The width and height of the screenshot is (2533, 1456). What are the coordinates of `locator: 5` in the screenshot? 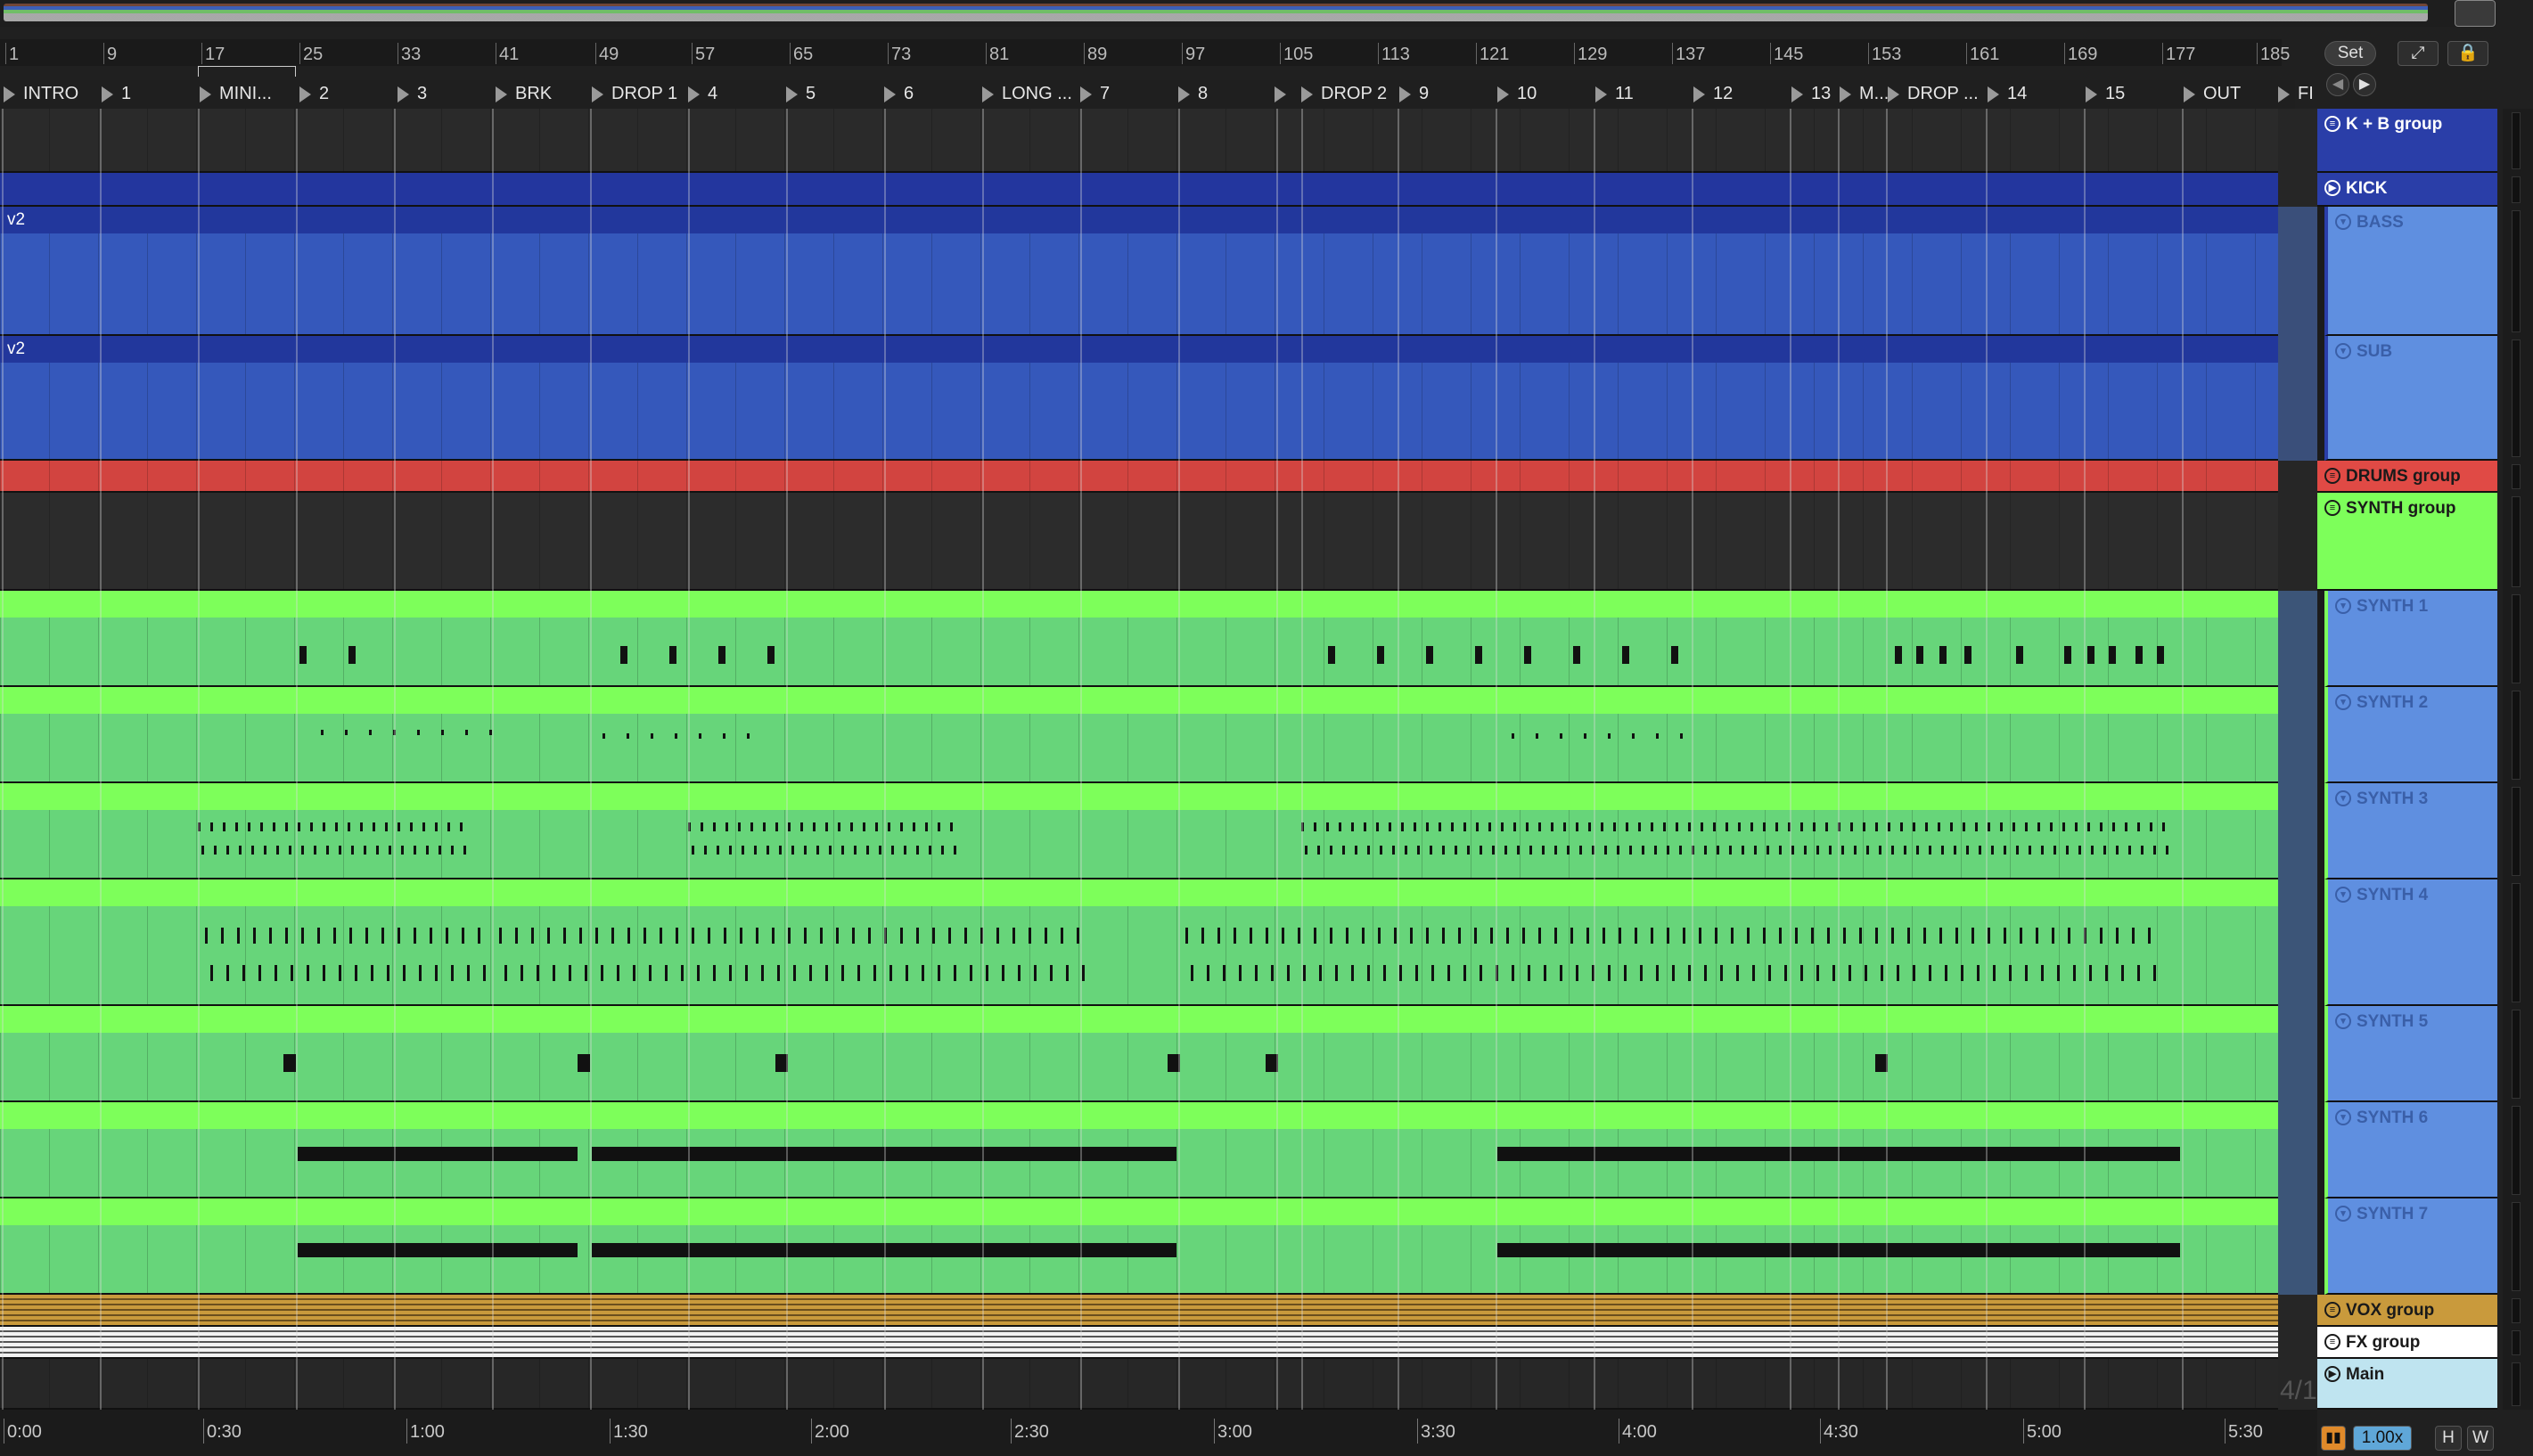 It's located at (801, 94).